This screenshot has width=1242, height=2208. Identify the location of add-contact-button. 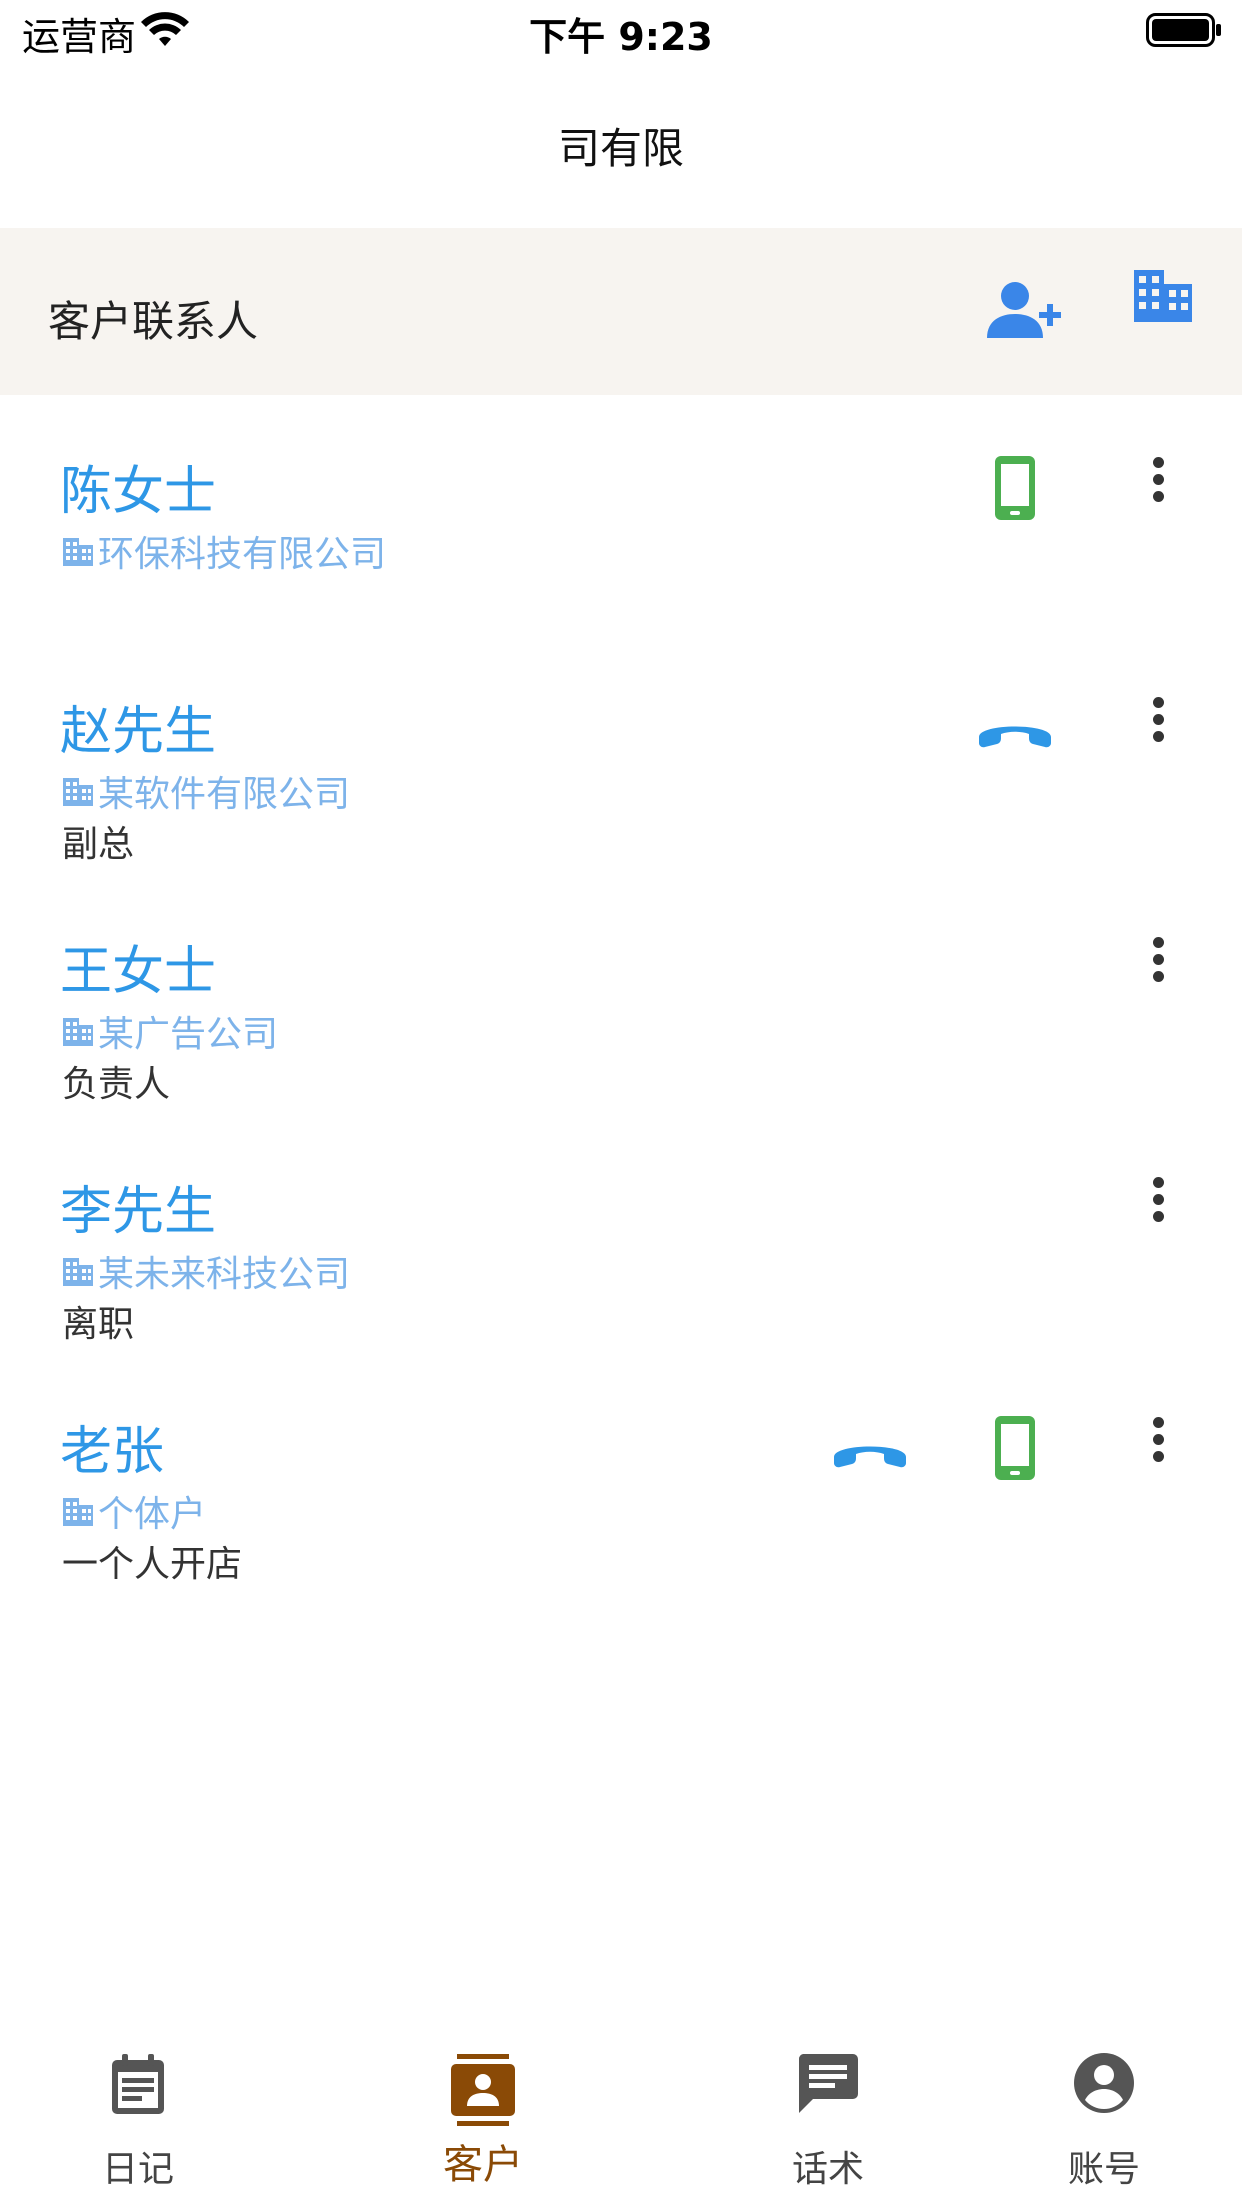
(1025, 311).